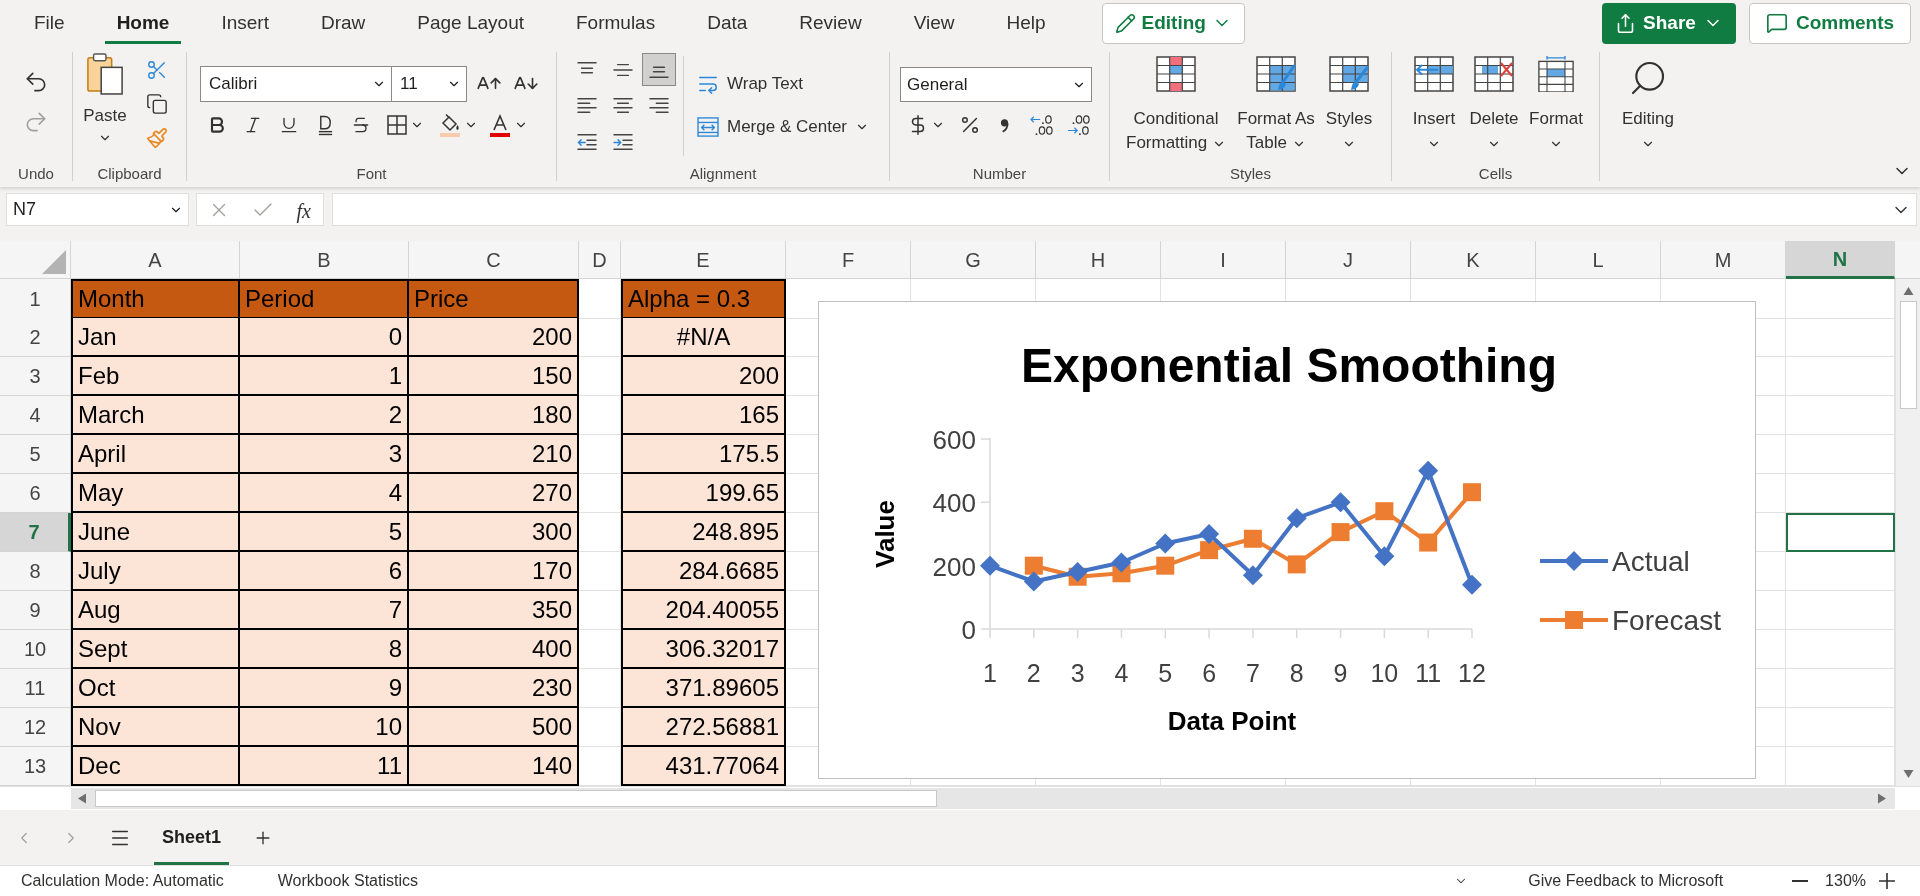 Image resolution: width=1920 pixels, height=896 pixels. Describe the element at coordinates (303, 209) in the screenshot. I see `insert-function-button: fx` at that location.